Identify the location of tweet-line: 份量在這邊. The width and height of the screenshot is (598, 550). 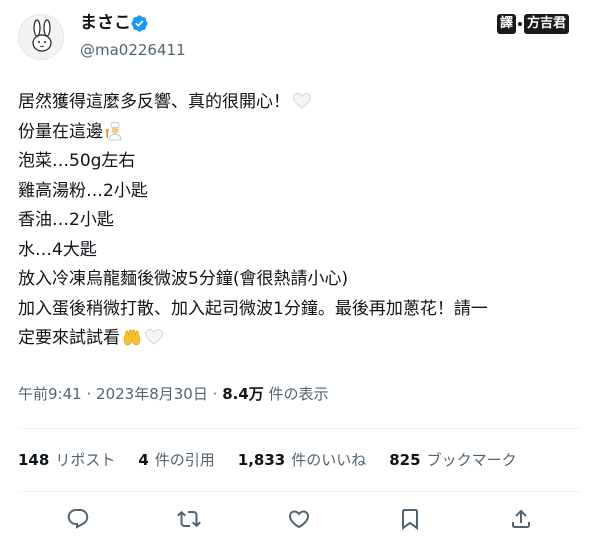
(300, 133).